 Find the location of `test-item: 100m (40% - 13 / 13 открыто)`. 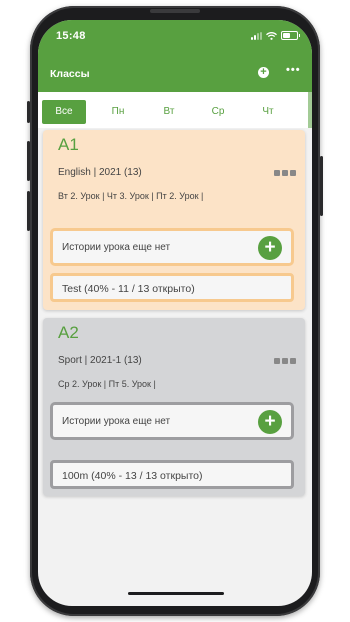

test-item: 100m (40% - 13 / 13 открыто) is located at coordinates (172, 474).